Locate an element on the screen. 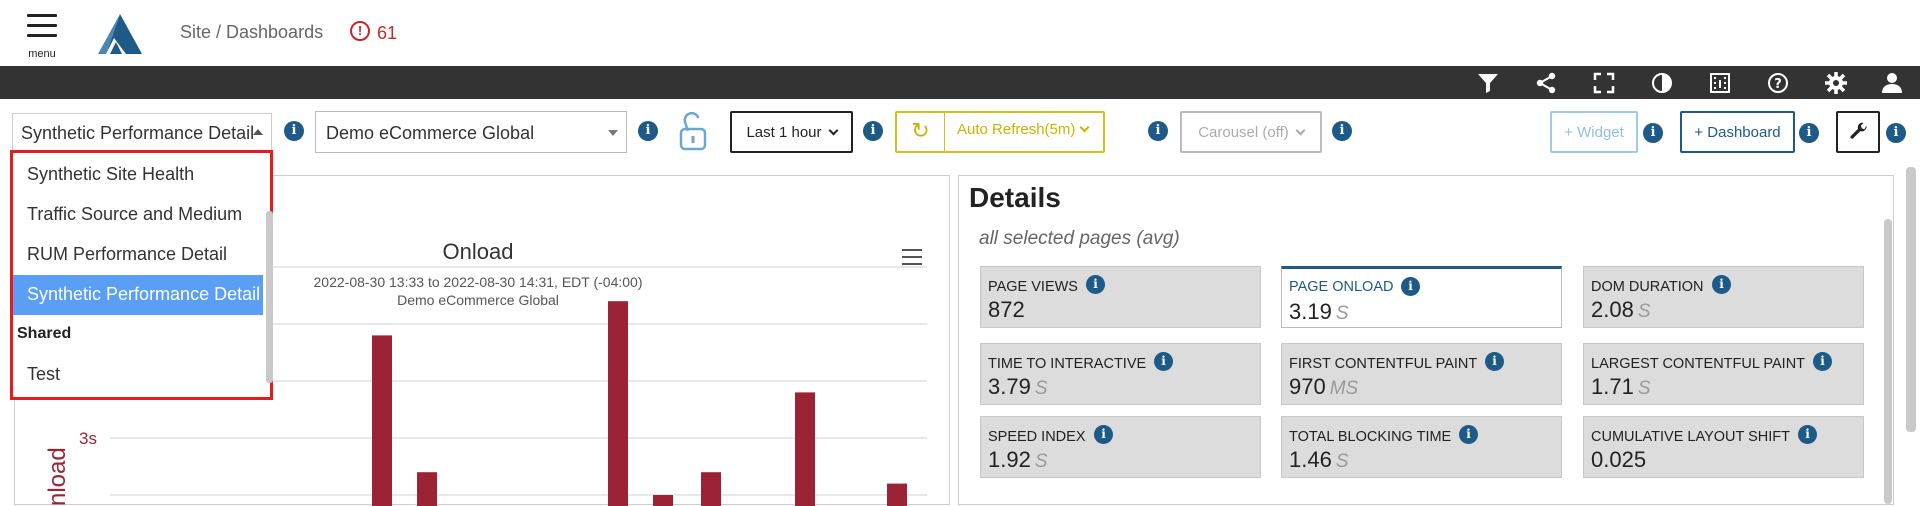  metric-value: 1.46 S is located at coordinates (1319, 460).